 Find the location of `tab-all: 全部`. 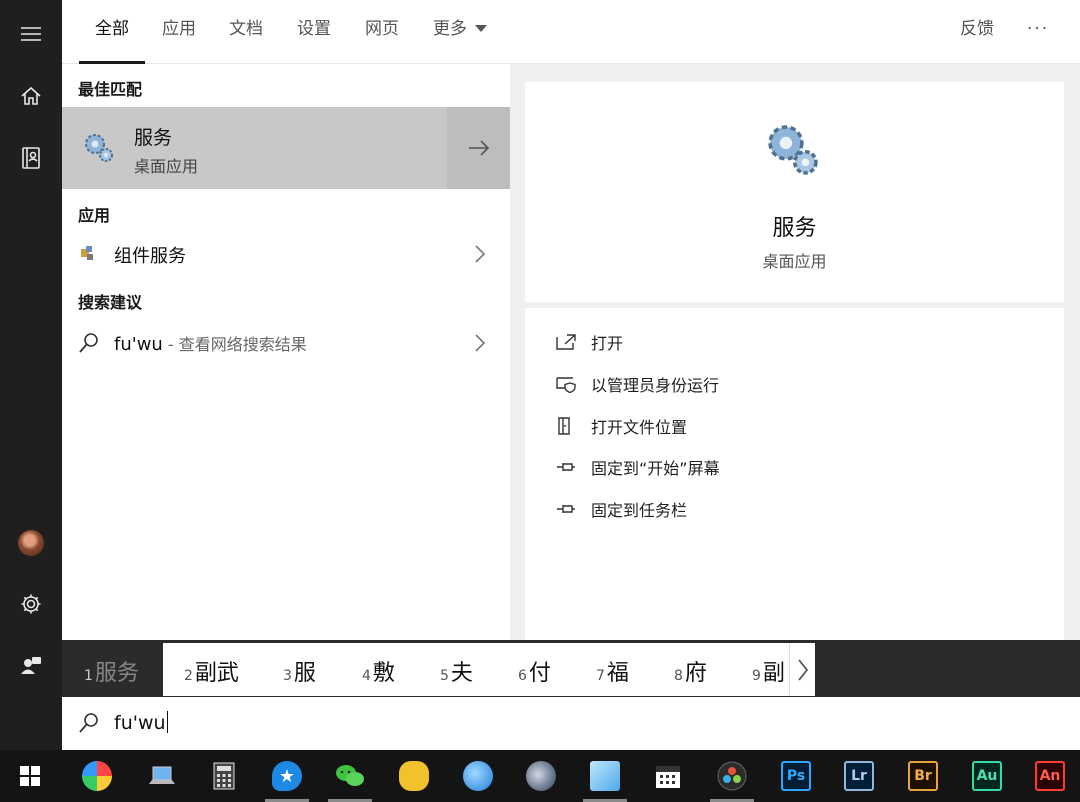

tab-all: 全部 is located at coordinates (112, 32).